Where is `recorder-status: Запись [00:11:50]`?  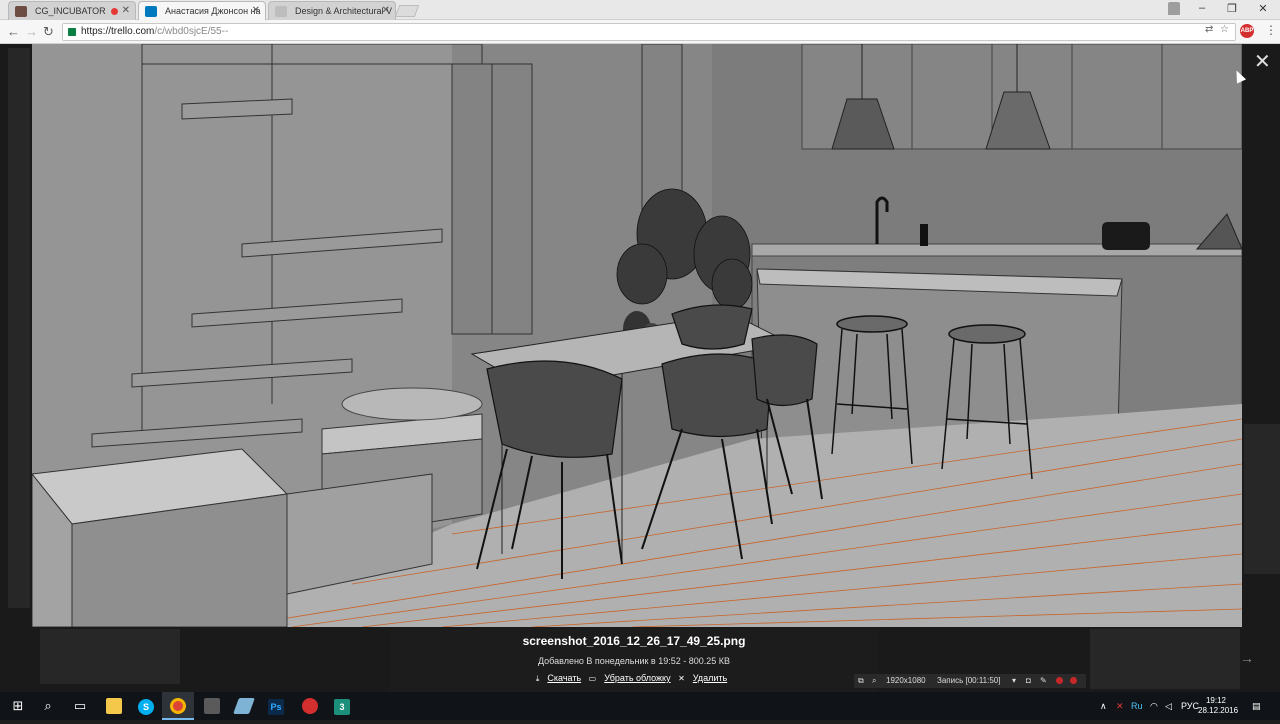
recorder-status: Запись [00:11:50] is located at coordinates (969, 680).